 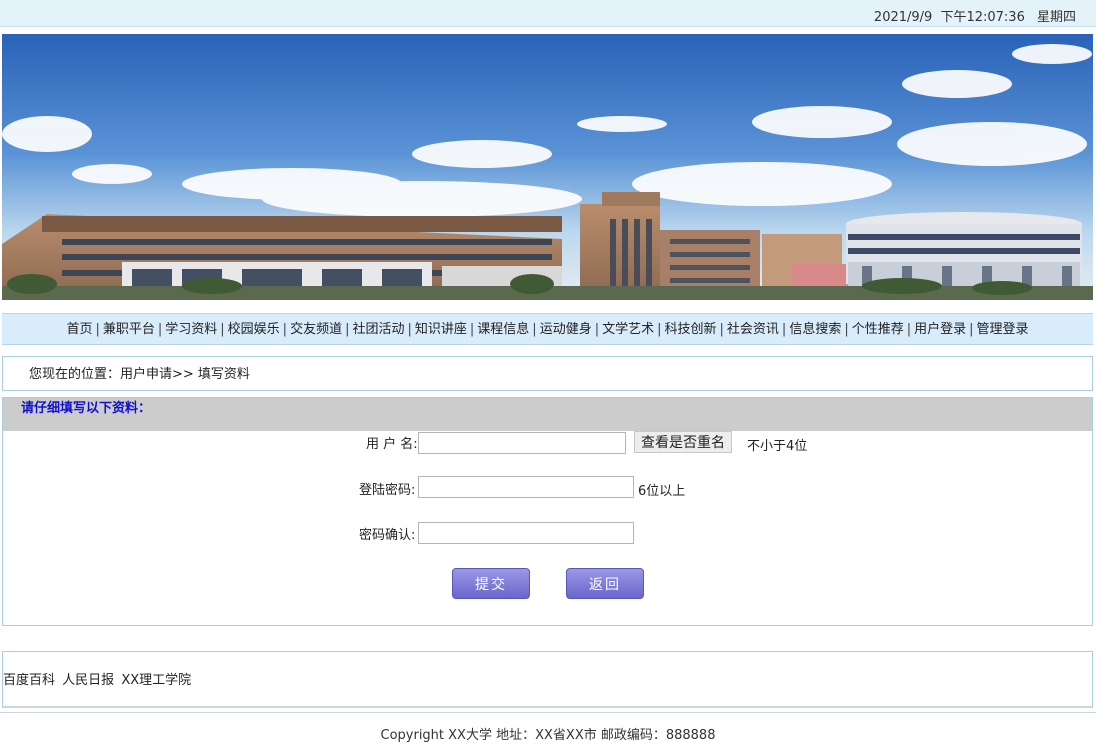 I want to click on username-input, so click(x=522, y=443).